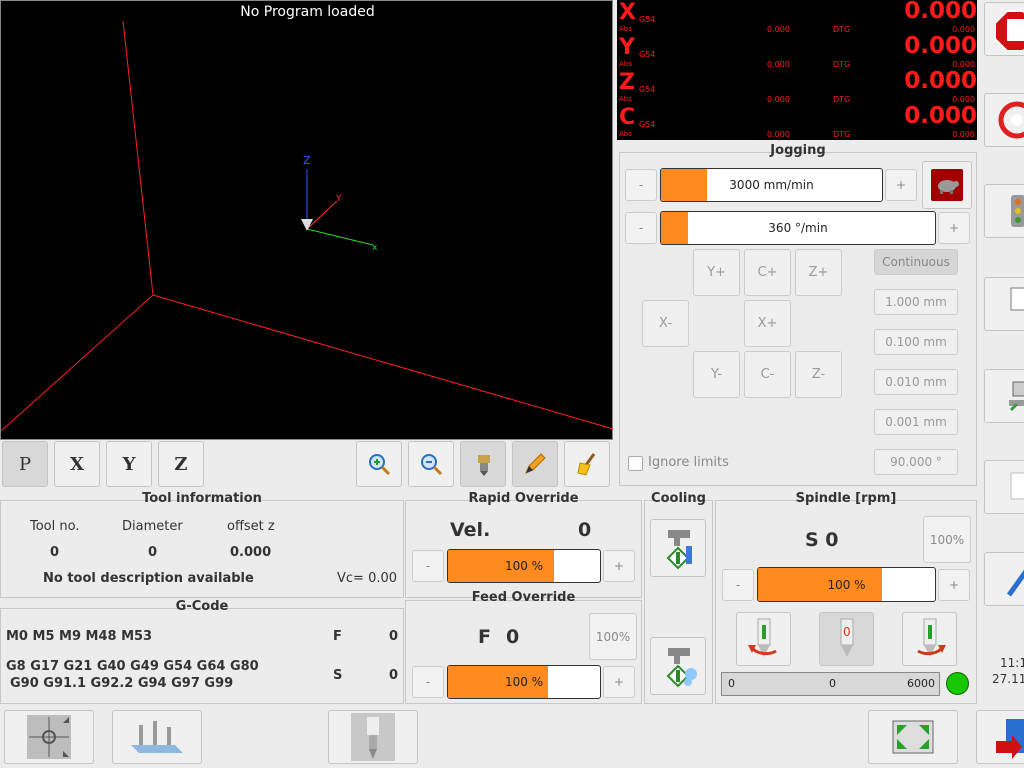  I want to click on spindle-title: Spindle [rpm], so click(846, 498).